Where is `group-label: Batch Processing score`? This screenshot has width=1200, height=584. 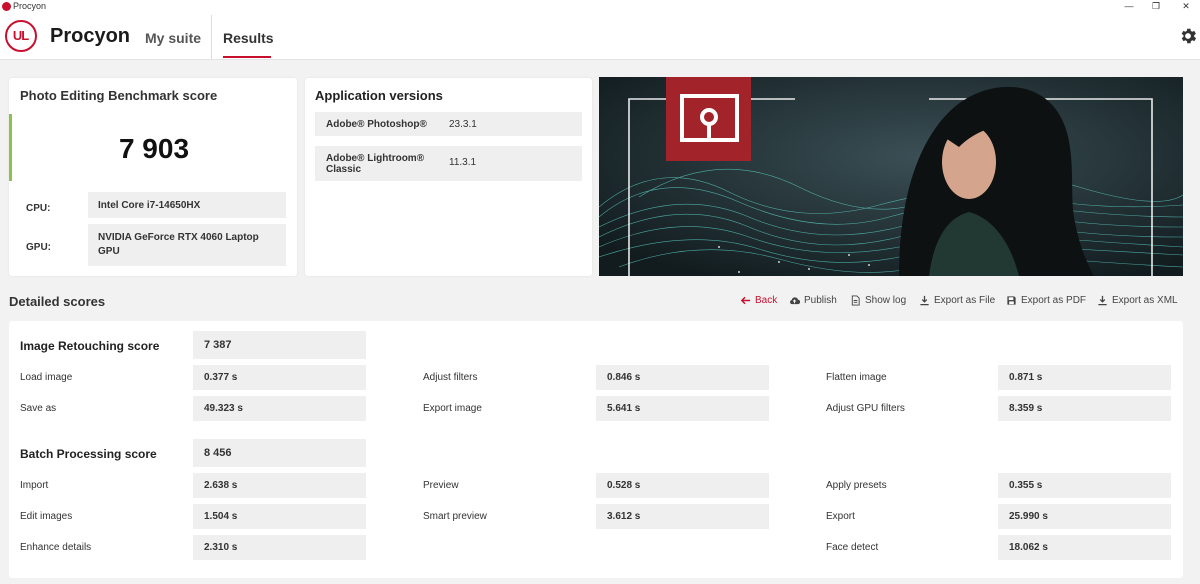
group-label: Batch Processing score is located at coordinates (88, 454).